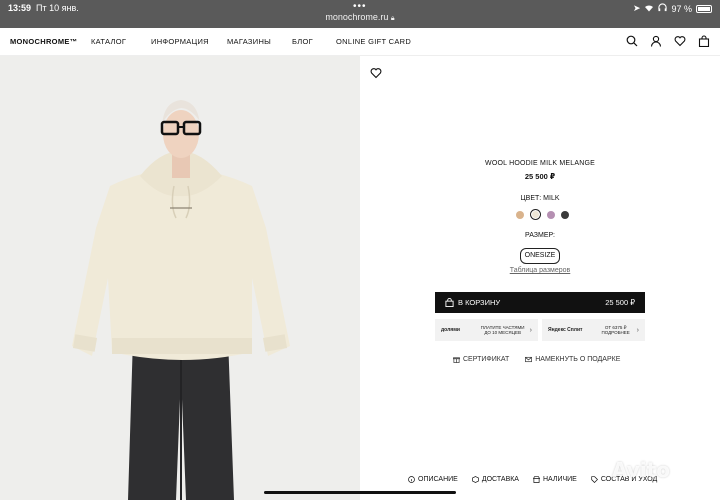 This screenshot has height=500, width=720. I want to click on wishlist-icon, so click(680, 41).